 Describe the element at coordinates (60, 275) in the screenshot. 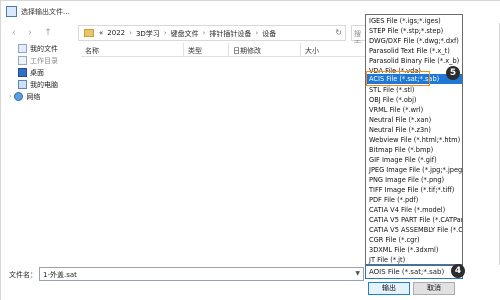

I see `filename-value: 1-外盖.sat` at that location.